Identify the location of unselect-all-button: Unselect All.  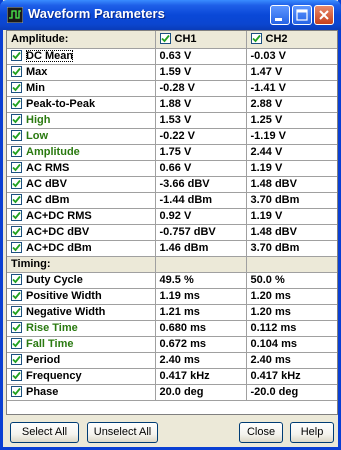
(122, 432).